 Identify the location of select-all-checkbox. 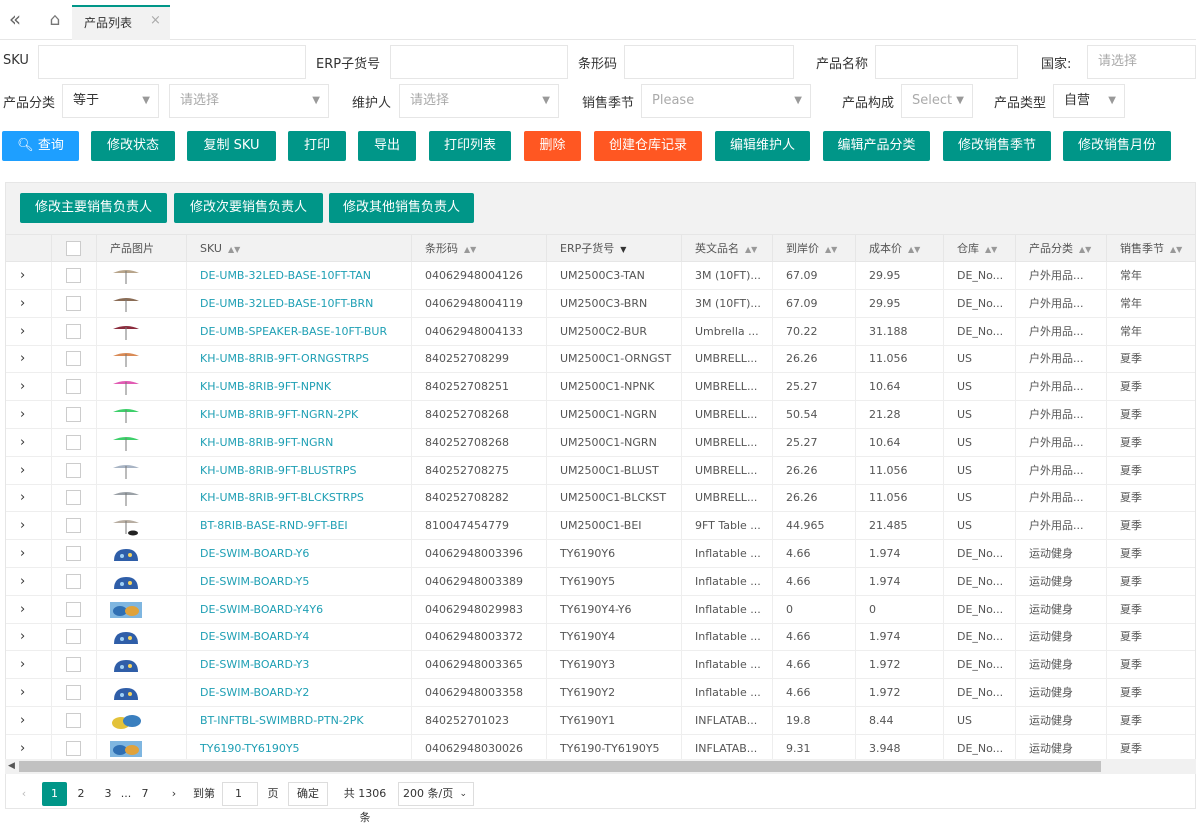
(73, 248).